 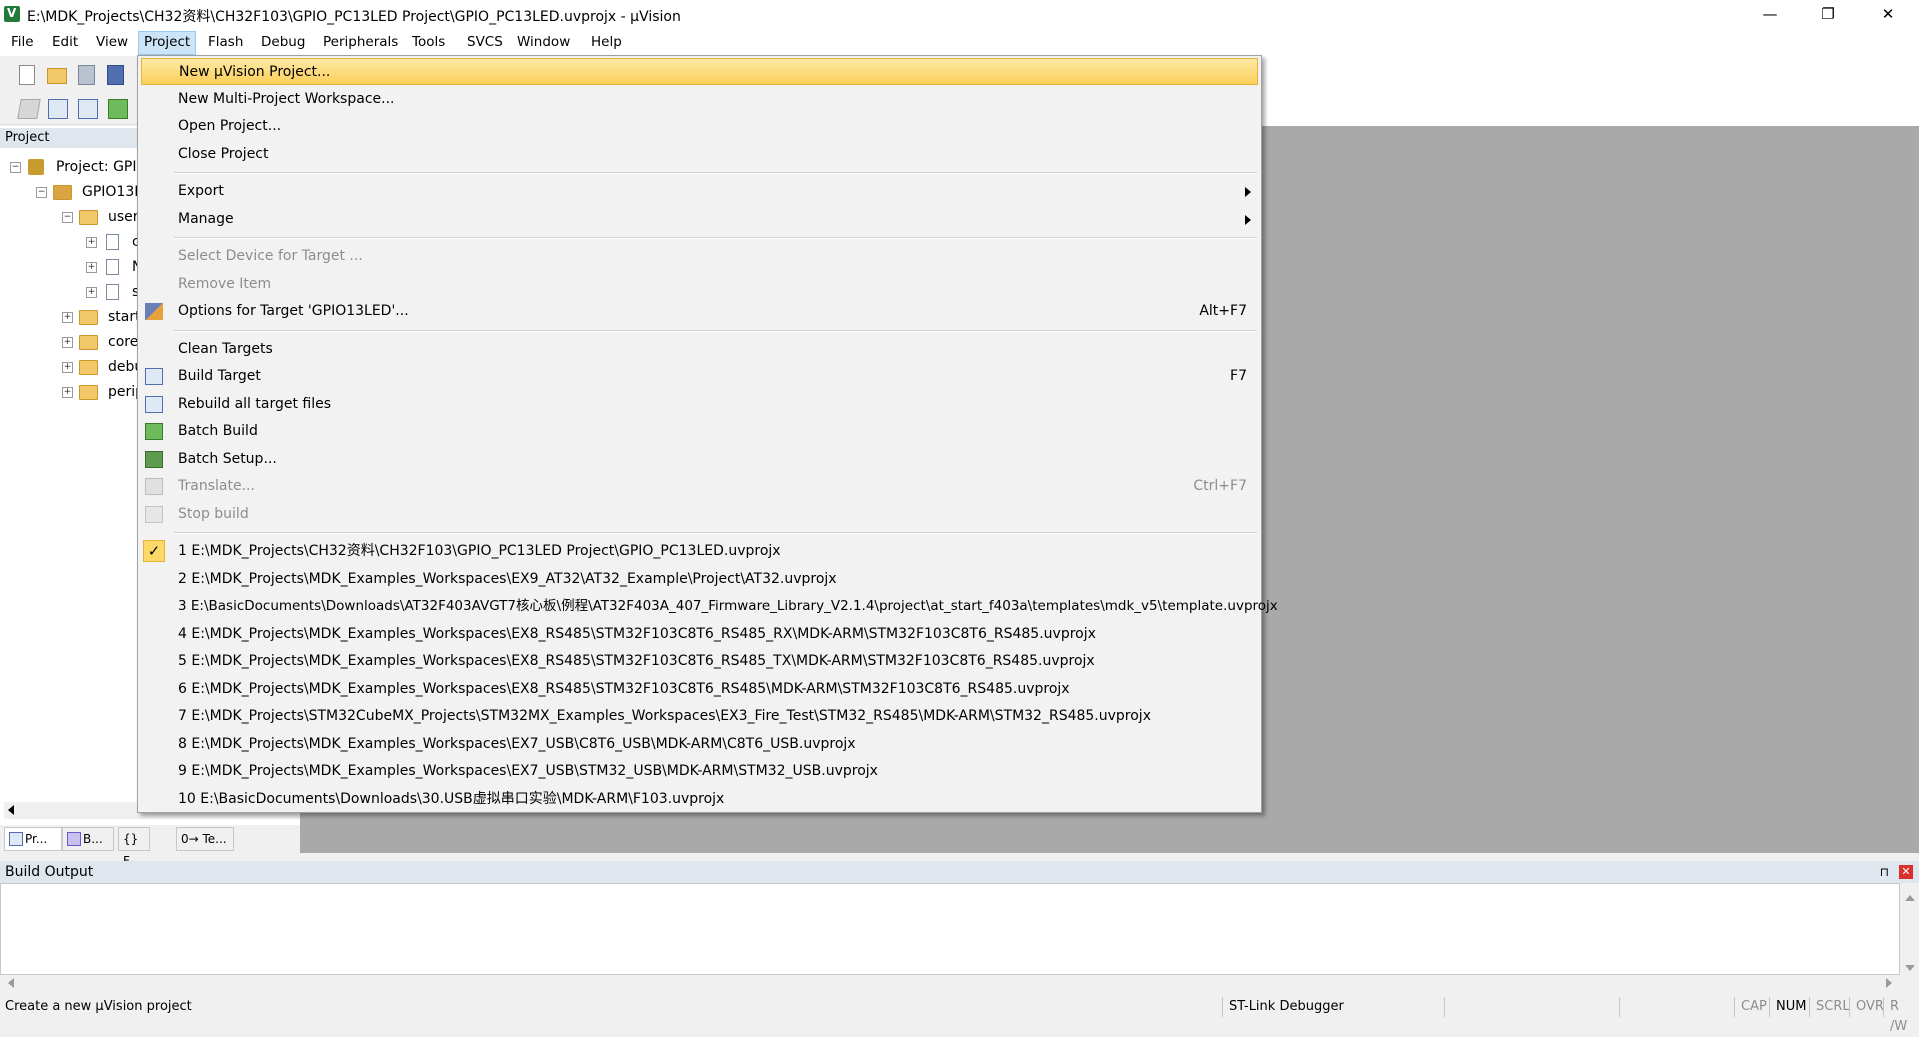 I want to click on save-all-icon, so click(x=115, y=75).